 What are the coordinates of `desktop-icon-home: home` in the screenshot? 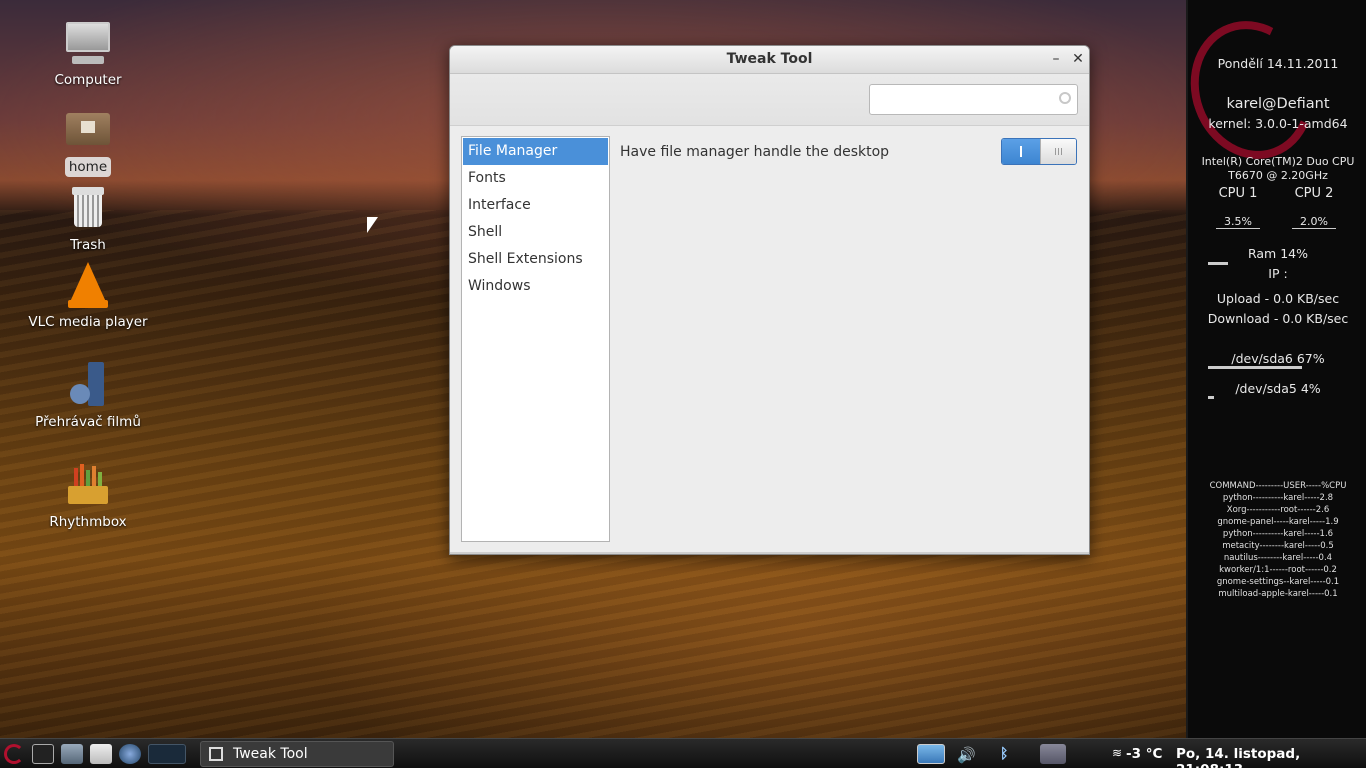 It's located at (88, 141).